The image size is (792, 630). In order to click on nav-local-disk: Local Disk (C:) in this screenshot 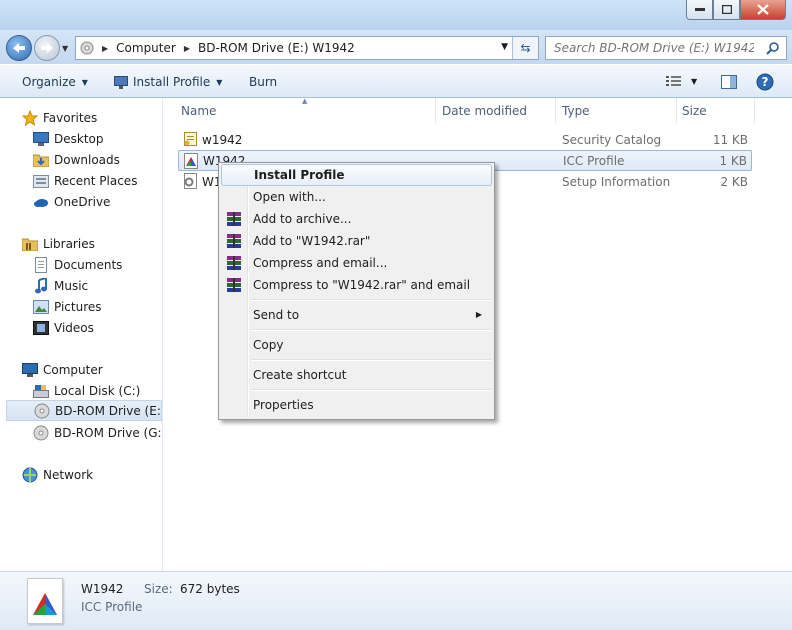, I will do `click(97, 390)`.